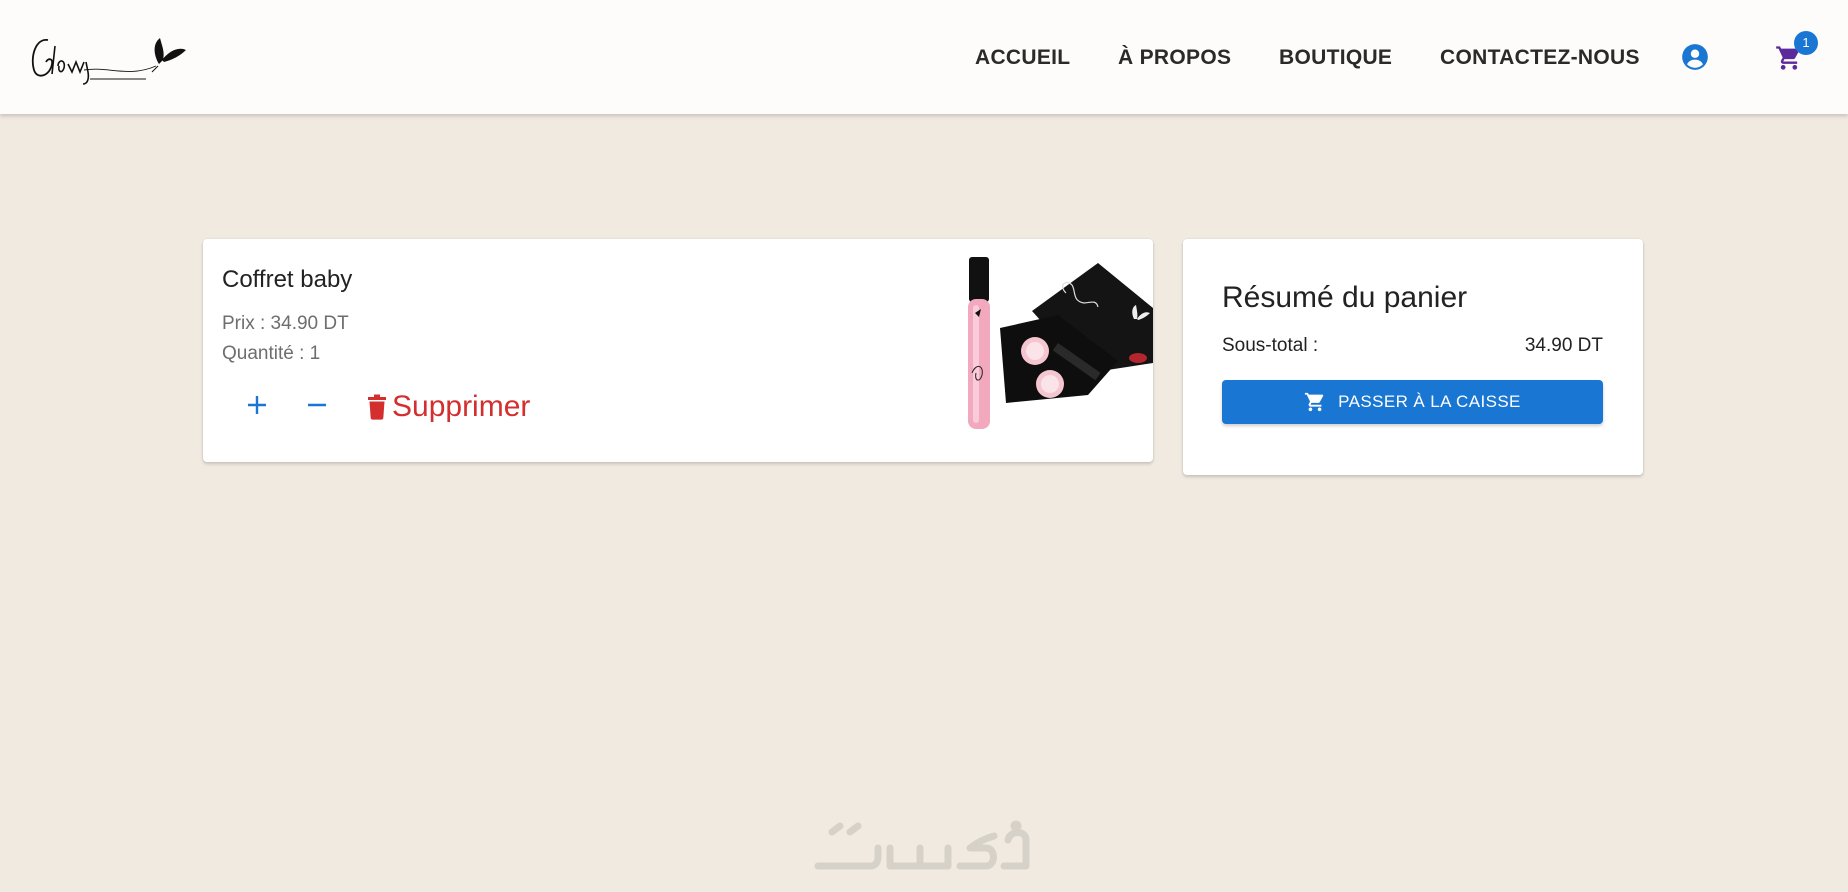  I want to click on delete-item-label: Supprimer, so click(461, 406).